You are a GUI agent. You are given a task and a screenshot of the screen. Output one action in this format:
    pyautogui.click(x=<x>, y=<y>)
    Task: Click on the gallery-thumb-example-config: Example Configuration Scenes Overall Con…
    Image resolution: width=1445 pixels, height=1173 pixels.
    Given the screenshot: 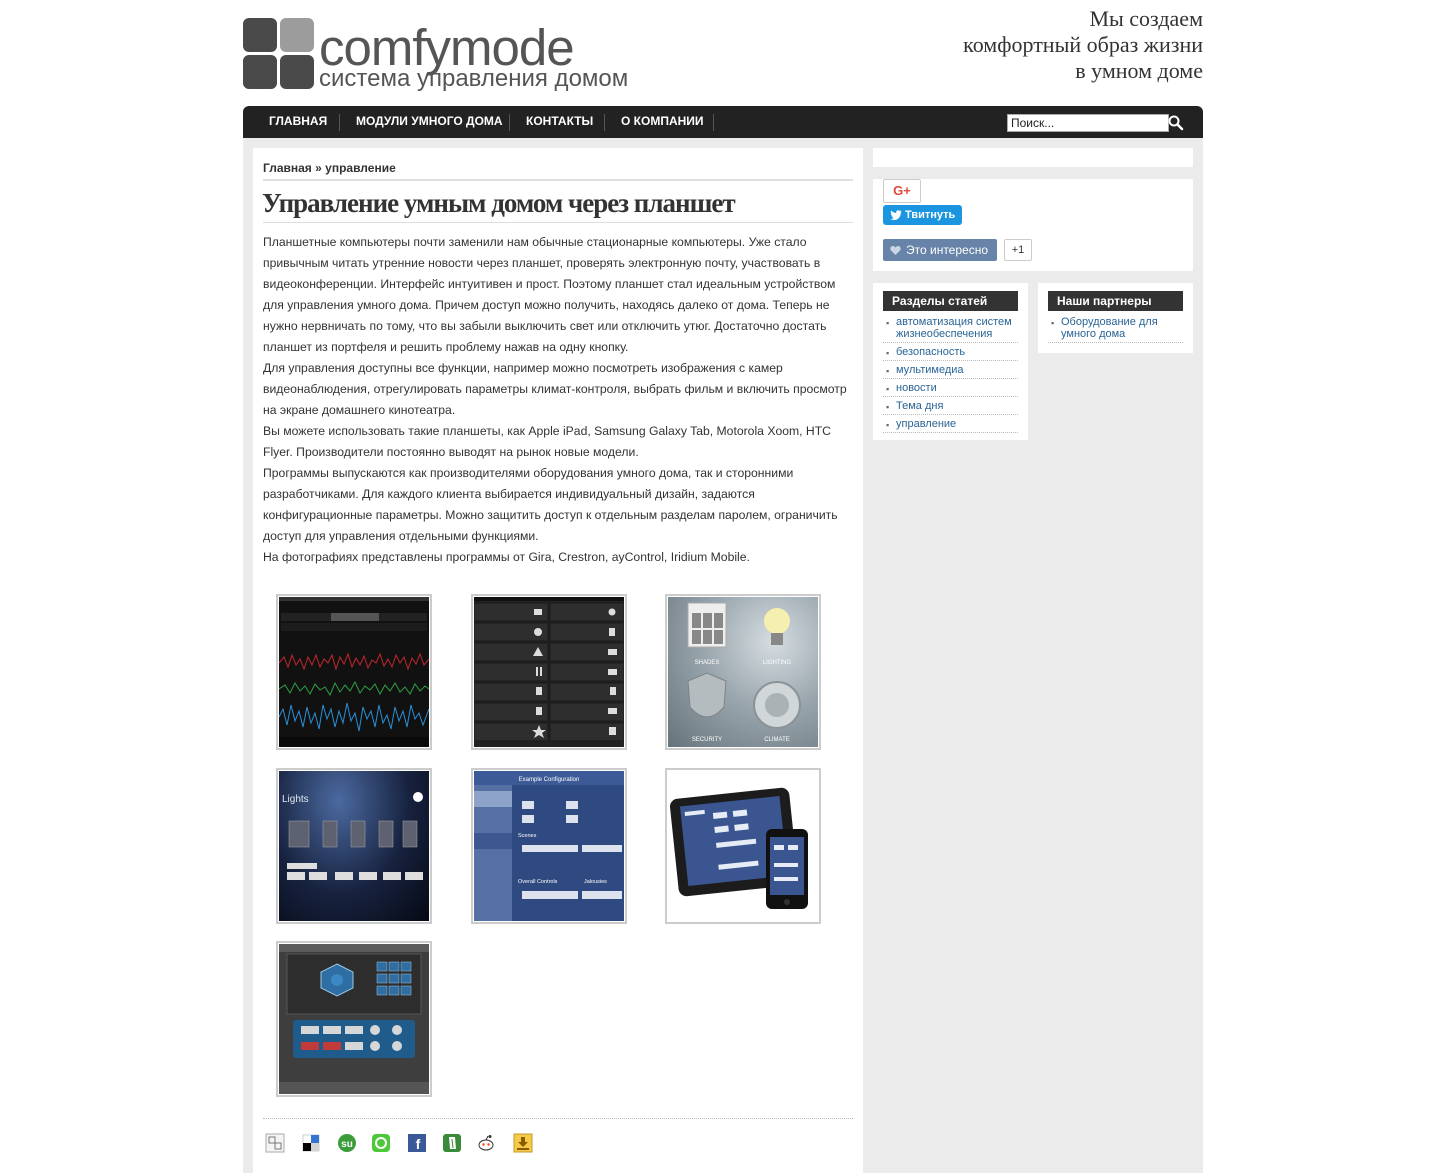 What is the action you would take?
    pyautogui.click(x=549, y=846)
    